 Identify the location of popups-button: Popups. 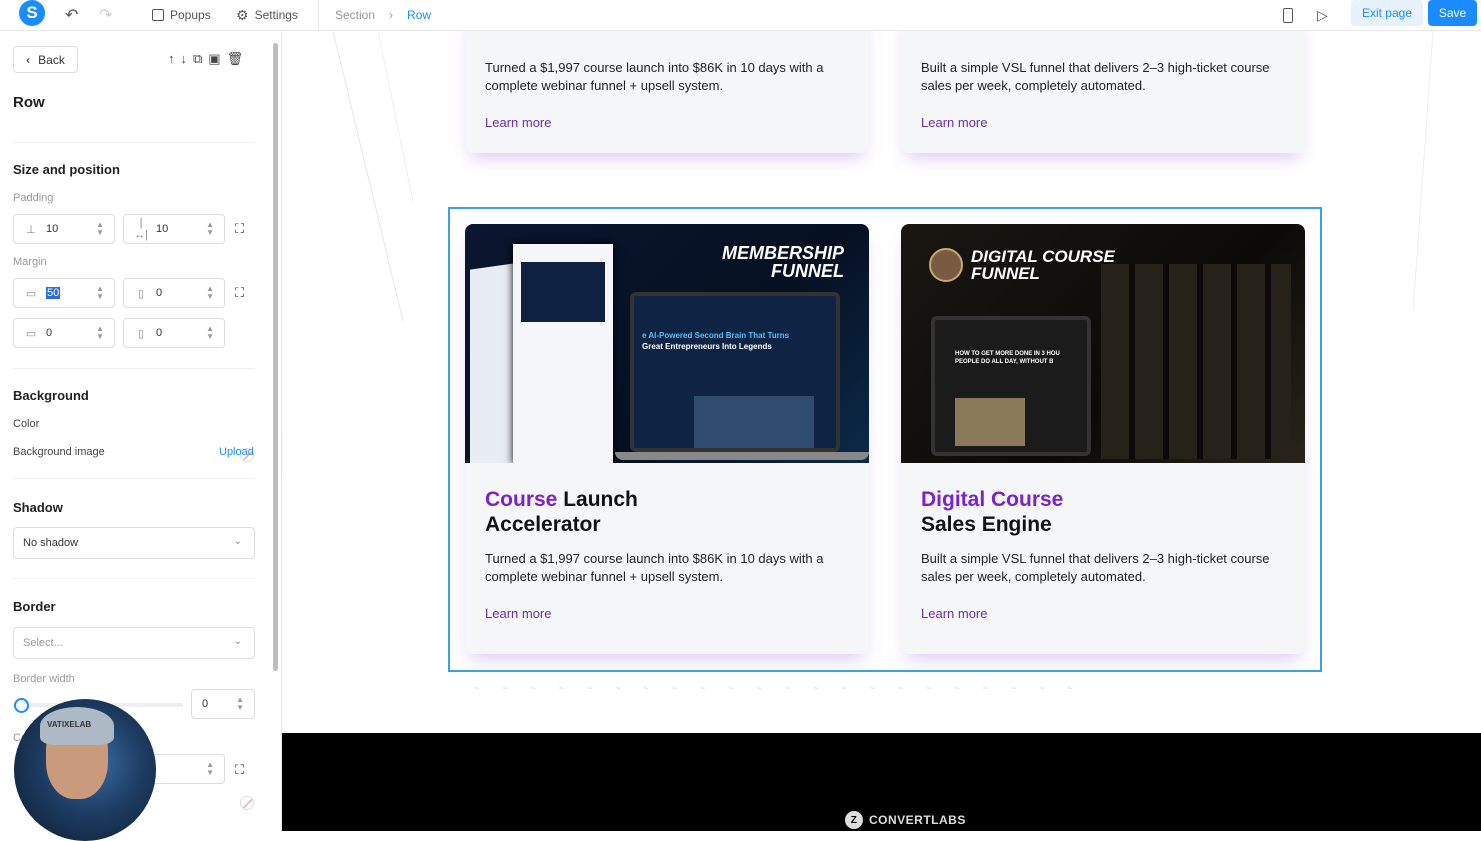
(181, 15).